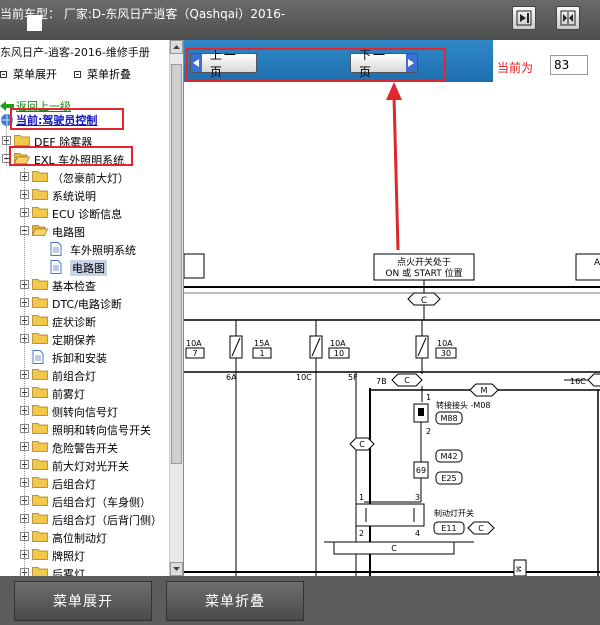 The height and width of the screenshot is (625, 600). I want to click on tree-item: 侧转向信号灯, so click(85, 411).